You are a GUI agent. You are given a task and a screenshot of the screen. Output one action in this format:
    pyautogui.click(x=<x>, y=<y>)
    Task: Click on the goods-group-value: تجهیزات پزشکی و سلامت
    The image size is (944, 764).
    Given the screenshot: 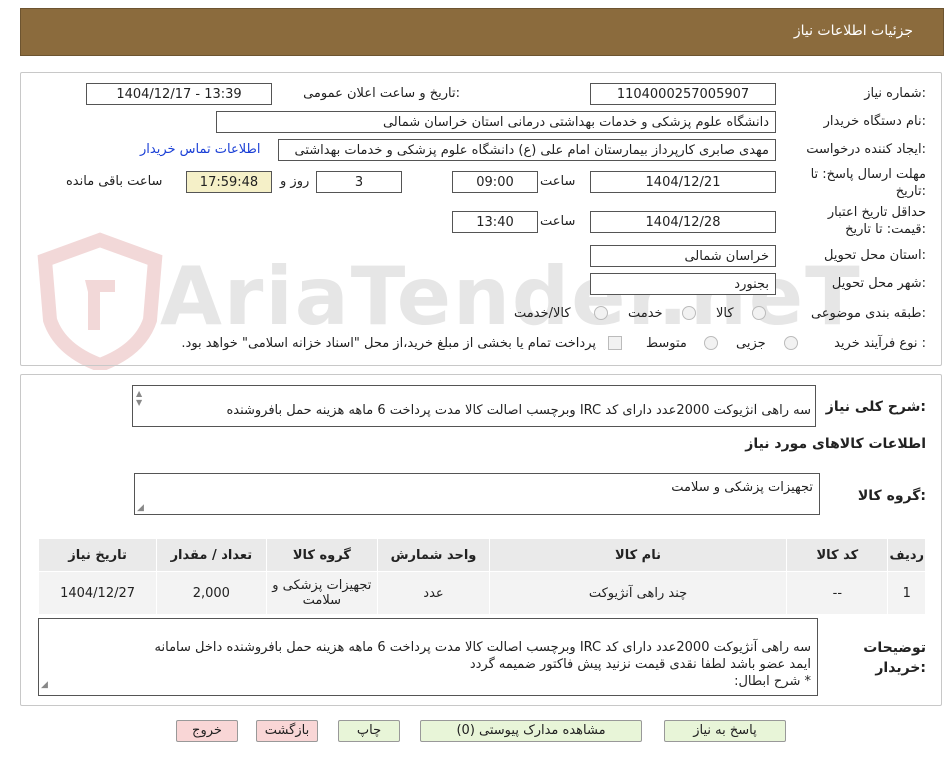 What is the action you would take?
    pyautogui.click(x=742, y=487)
    